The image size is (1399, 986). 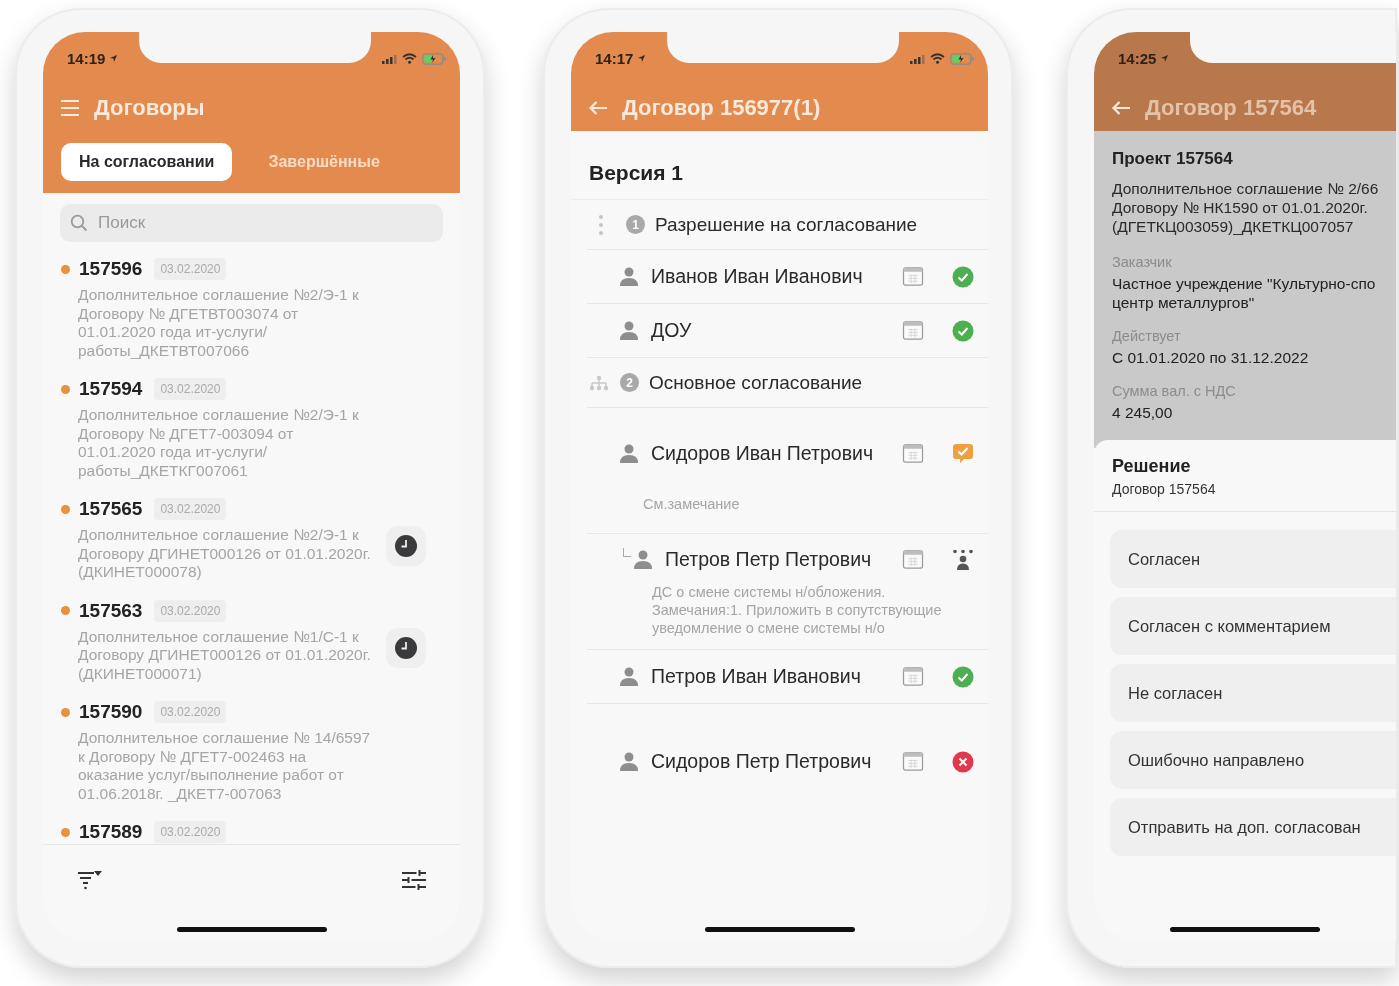 I want to click on stage-number: 2, so click(x=629, y=382).